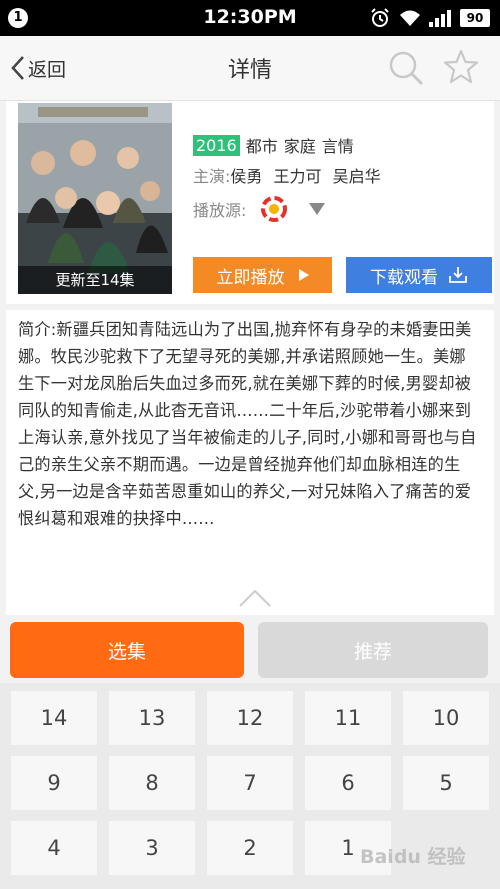 Image resolution: width=500 pixels, height=889 pixels. I want to click on episode-button: 12, so click(250, 718).